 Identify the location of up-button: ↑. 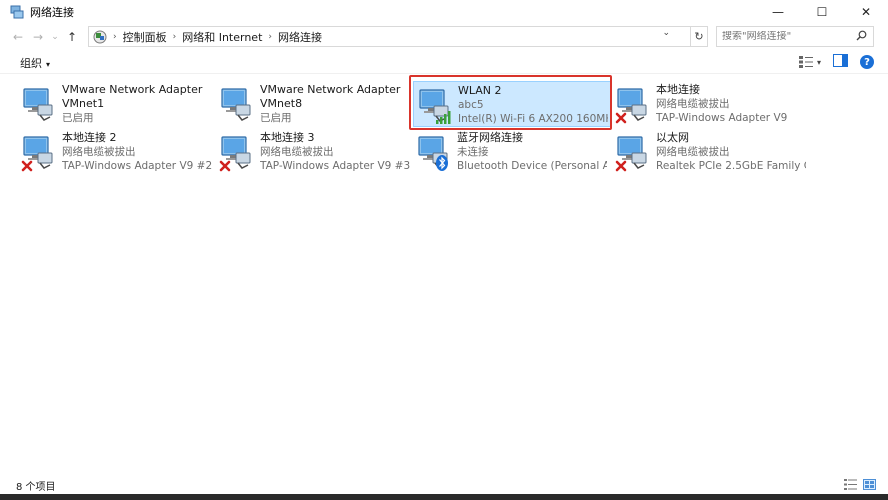
(72, 37).